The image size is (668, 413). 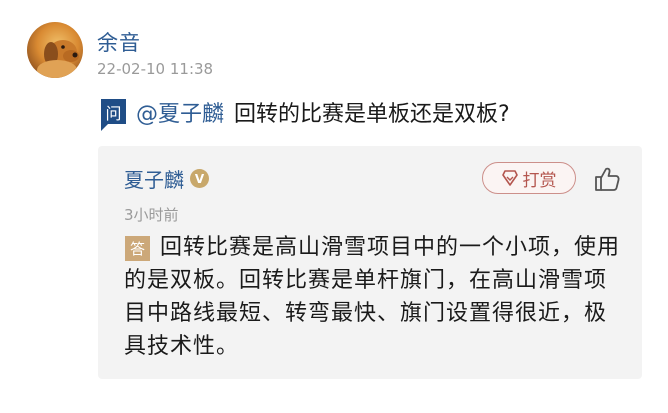 I want to click on post-timestamp: 22-02-10 11:38, so click(x=155, y=69).